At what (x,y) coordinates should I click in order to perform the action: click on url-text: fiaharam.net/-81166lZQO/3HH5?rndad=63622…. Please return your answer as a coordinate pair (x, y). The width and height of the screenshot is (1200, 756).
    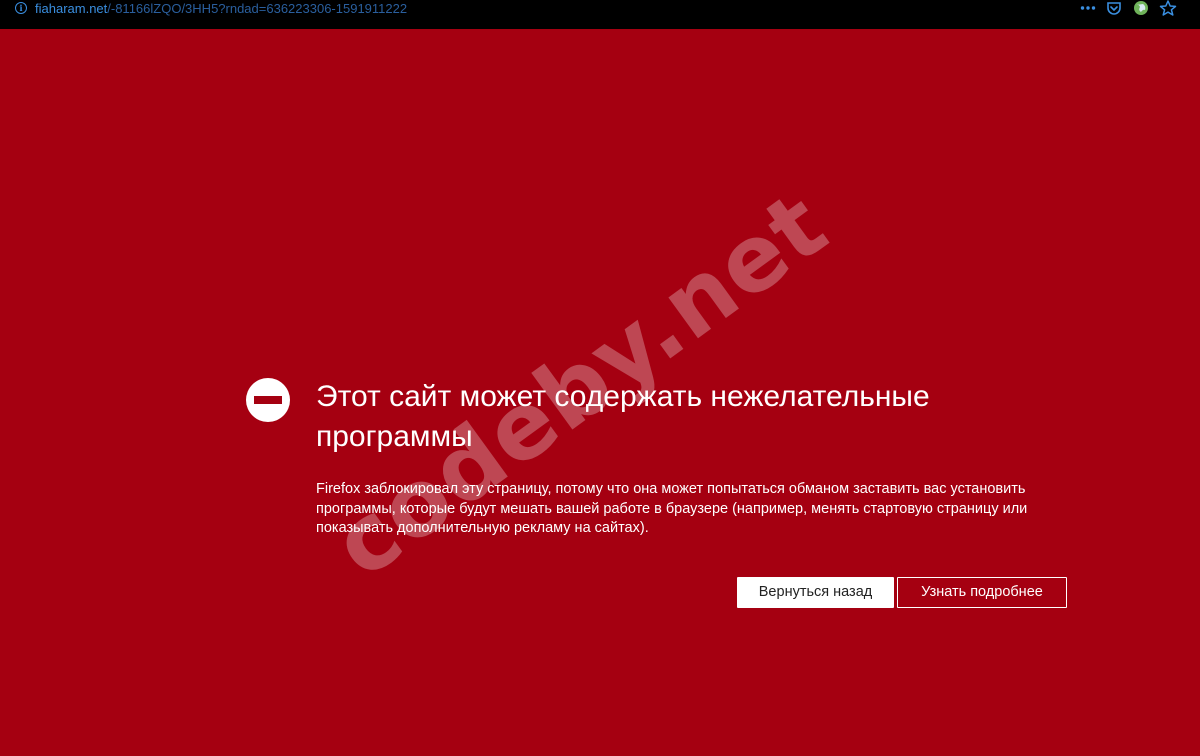
    Looking at the image, I should click on (221, 9).